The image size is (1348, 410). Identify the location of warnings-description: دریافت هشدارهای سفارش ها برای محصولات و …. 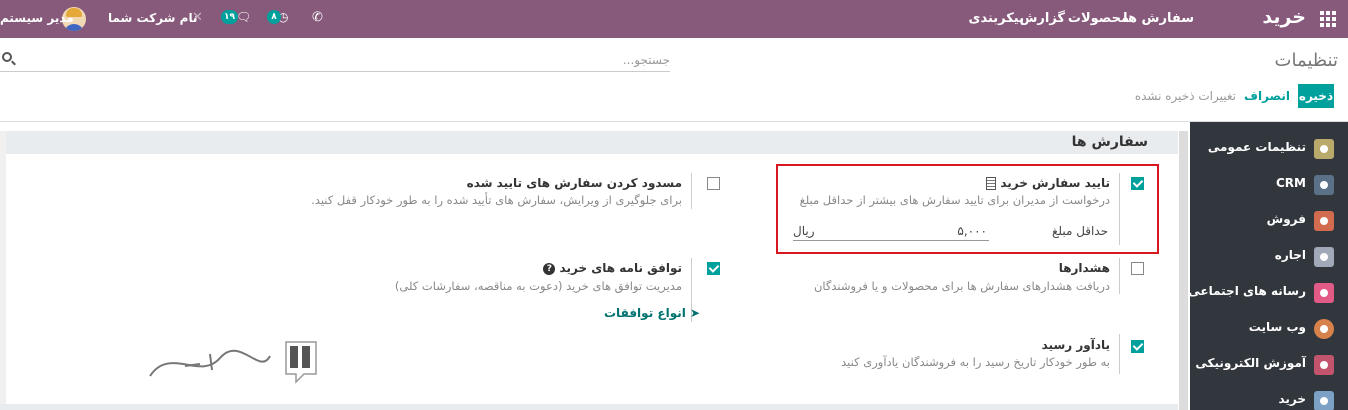
(961, 286).